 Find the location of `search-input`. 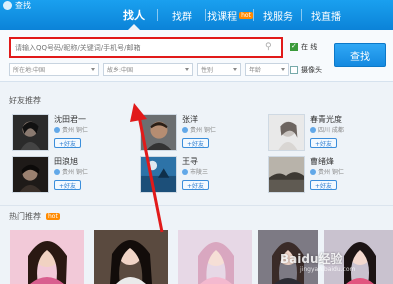

search-input is located at coordinates (131, 47).